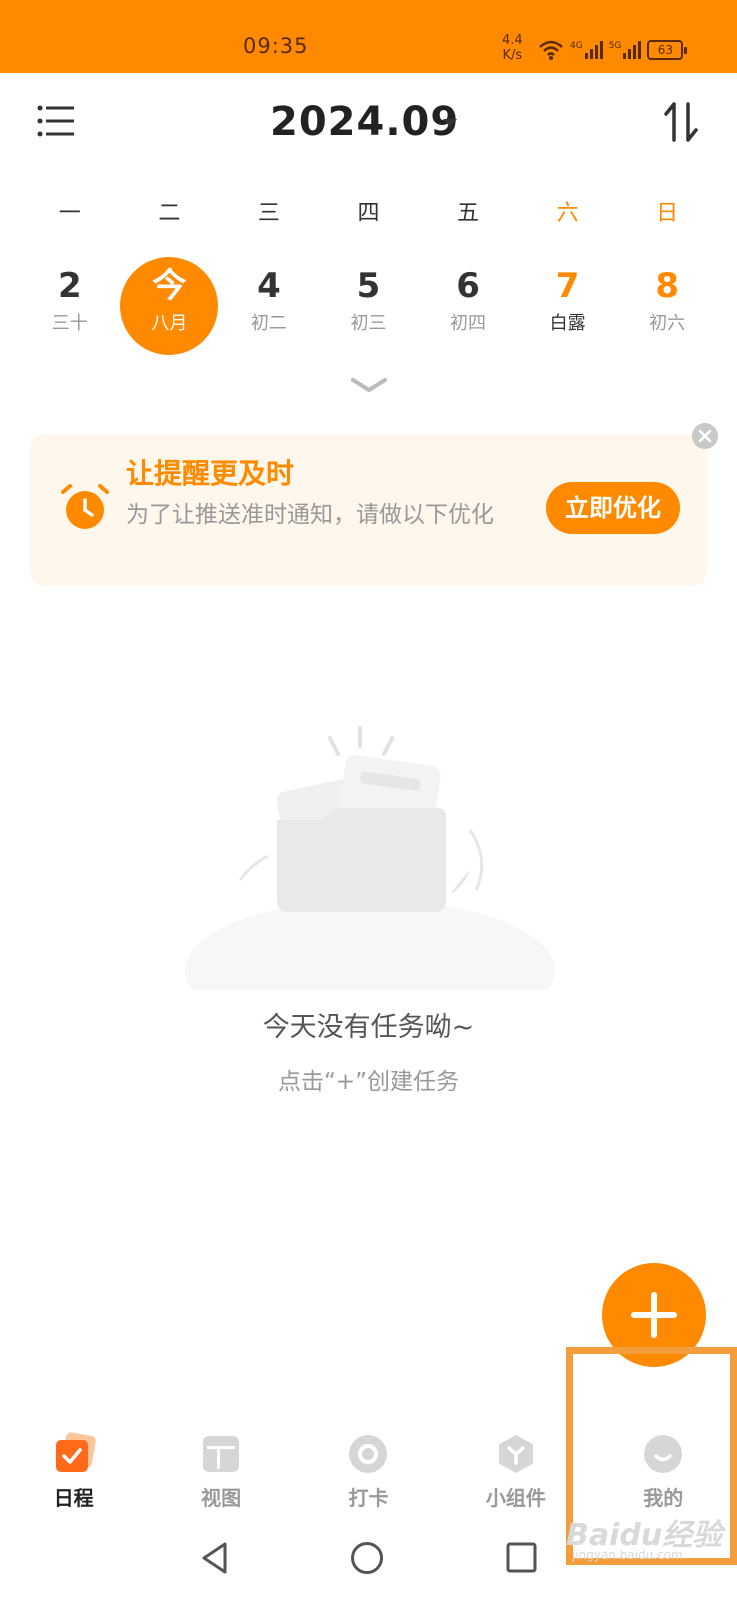  Describe the element at coordinates (521, 1557) in the screenshot. I see `recent-square-icon` at that location.